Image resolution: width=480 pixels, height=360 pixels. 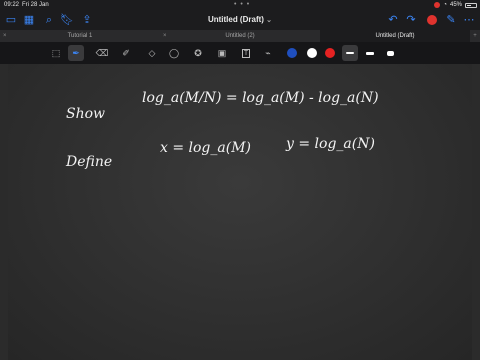 What do you see at coordinates (432, 20) in the screenshot?
I see `record-icon` at bounding box center [432, 20].